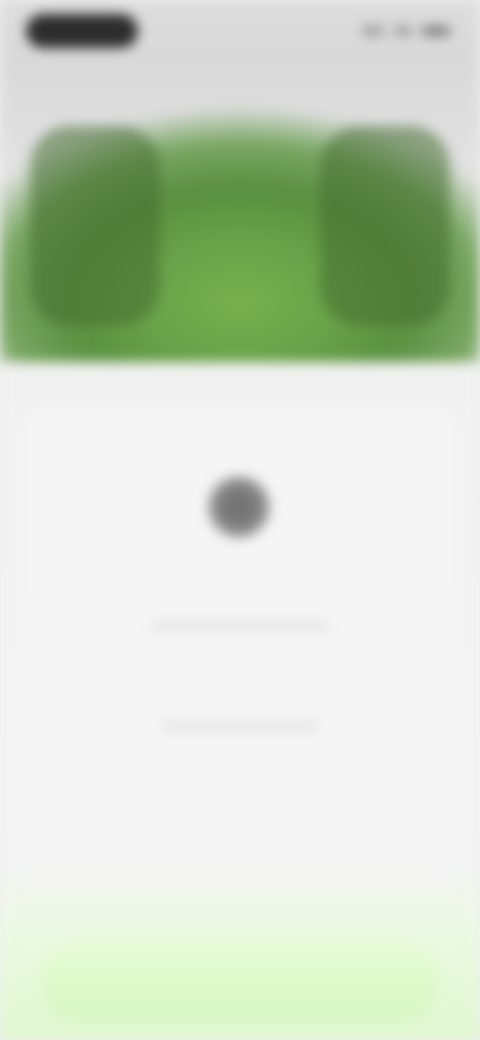 This screenshot has width=480, height=1040. Describe the element at coordinates (95, 226) in the screenshot. I see `hero-left-shape` at that location.